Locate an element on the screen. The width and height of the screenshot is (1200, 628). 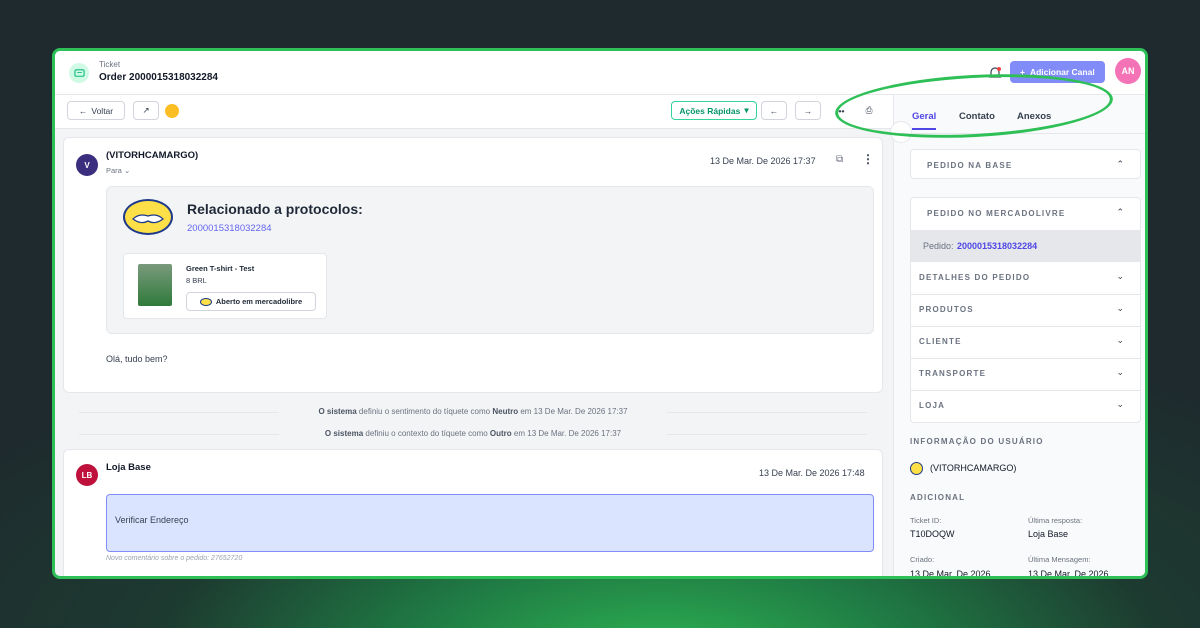
accordion-transporte: TRANSPORTE ⌄ is located at coordinates (1025, 374).